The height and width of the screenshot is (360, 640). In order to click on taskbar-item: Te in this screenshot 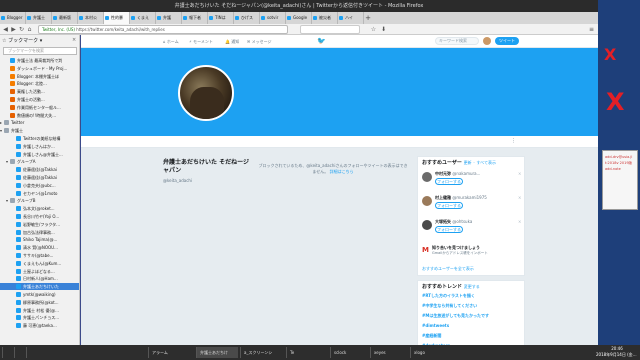, I will do `click(307, 352)`.